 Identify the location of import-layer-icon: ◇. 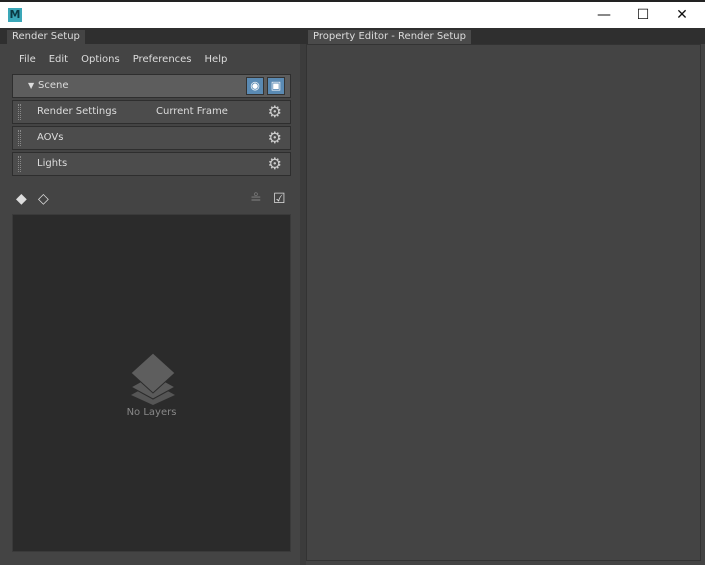
(43, 199).